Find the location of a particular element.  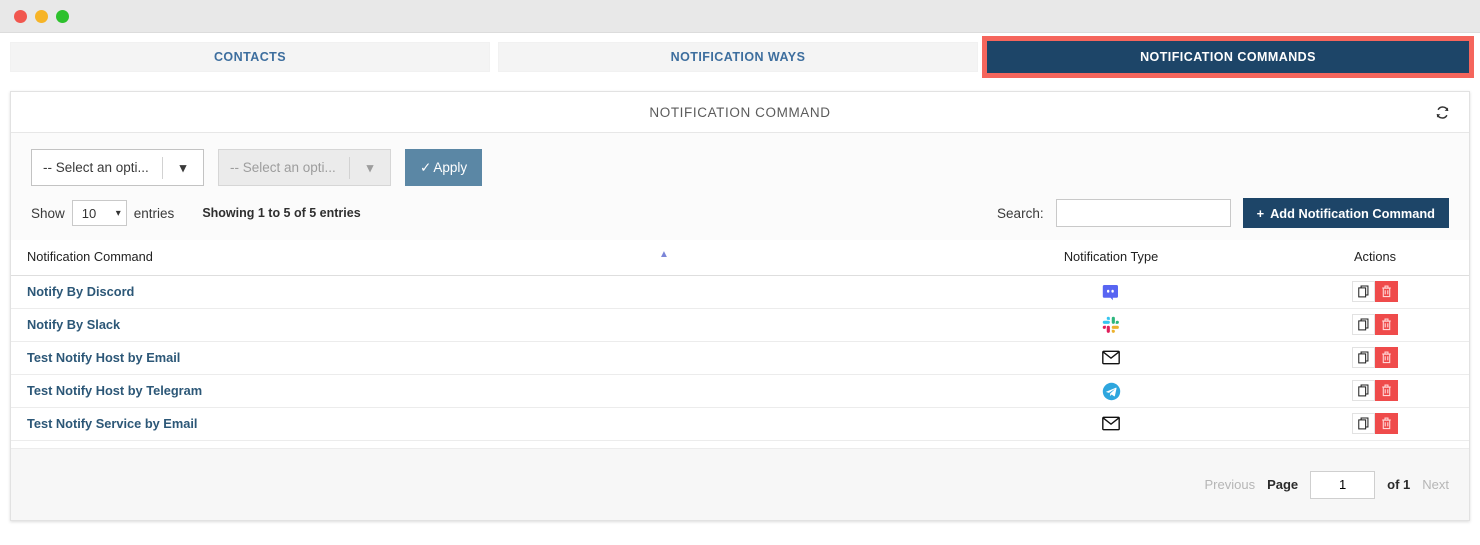

tab-contacts-label: CONTACTS is located at coordinates (250, 56).